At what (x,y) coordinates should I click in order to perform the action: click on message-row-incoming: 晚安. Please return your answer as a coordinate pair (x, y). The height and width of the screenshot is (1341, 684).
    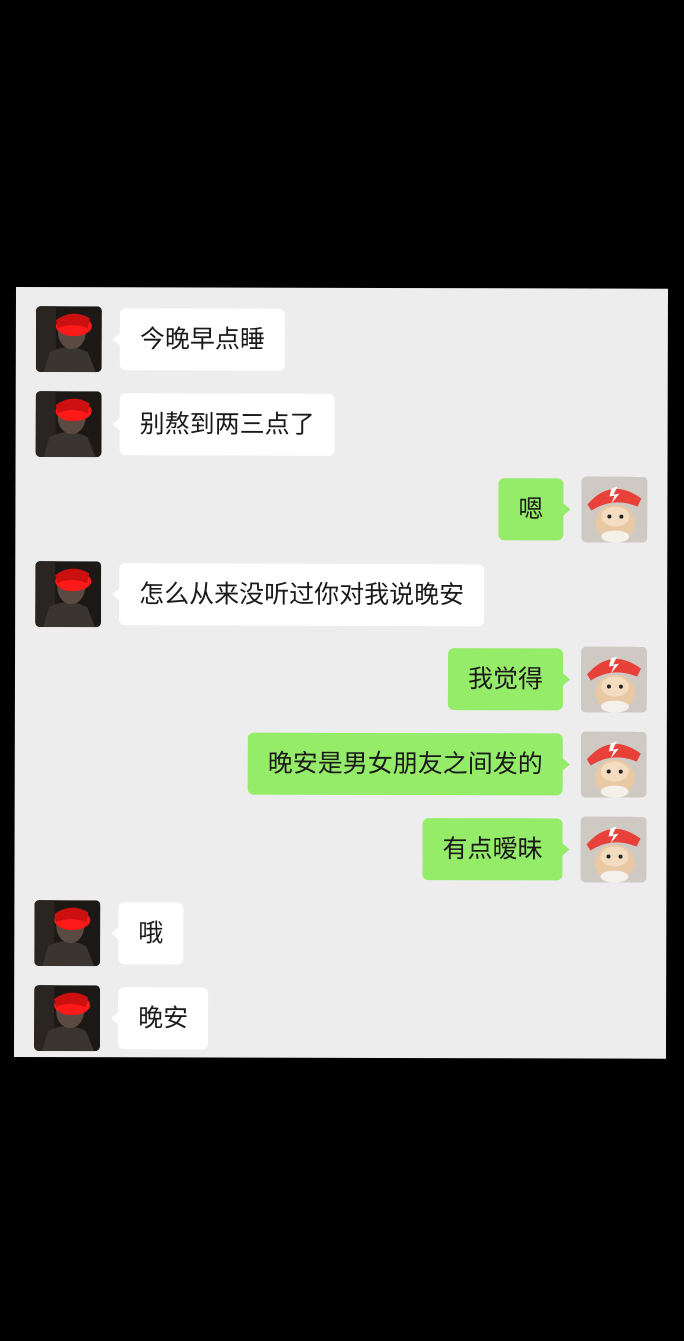
    Looking at the image, I should click on (333, 1019).